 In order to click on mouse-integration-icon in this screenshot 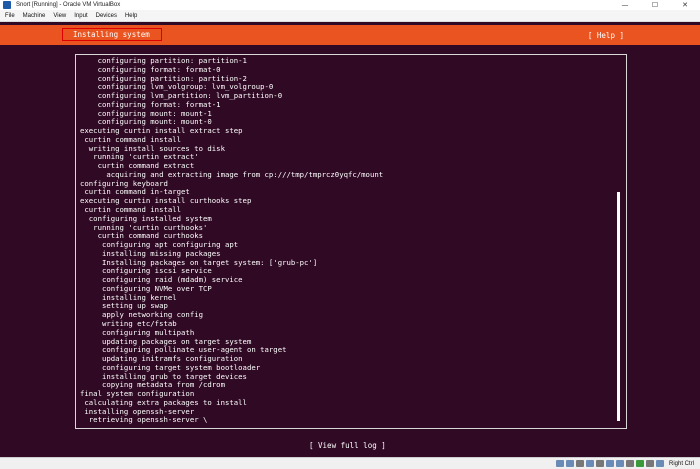, I will do `click(639, 463)`.